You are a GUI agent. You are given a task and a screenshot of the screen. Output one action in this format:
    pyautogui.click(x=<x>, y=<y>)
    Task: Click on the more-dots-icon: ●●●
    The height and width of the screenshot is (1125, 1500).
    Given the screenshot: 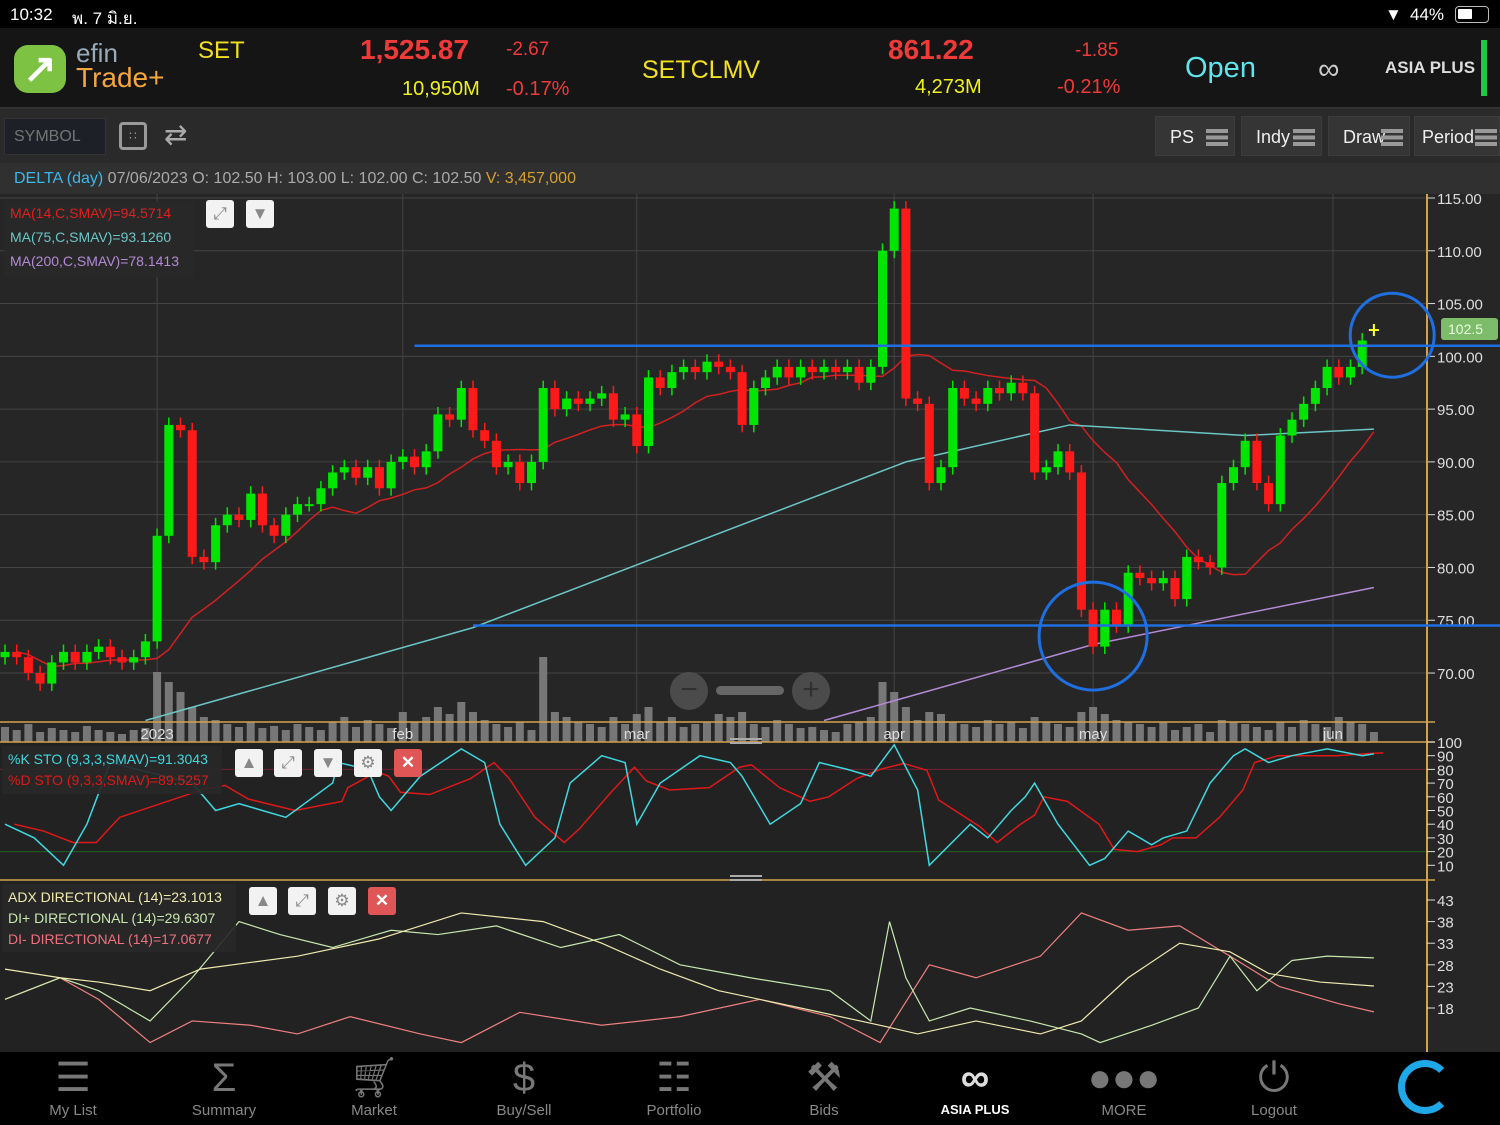 What is the action you would take?
    pyautogui.click(x=1124, y=1078)
    